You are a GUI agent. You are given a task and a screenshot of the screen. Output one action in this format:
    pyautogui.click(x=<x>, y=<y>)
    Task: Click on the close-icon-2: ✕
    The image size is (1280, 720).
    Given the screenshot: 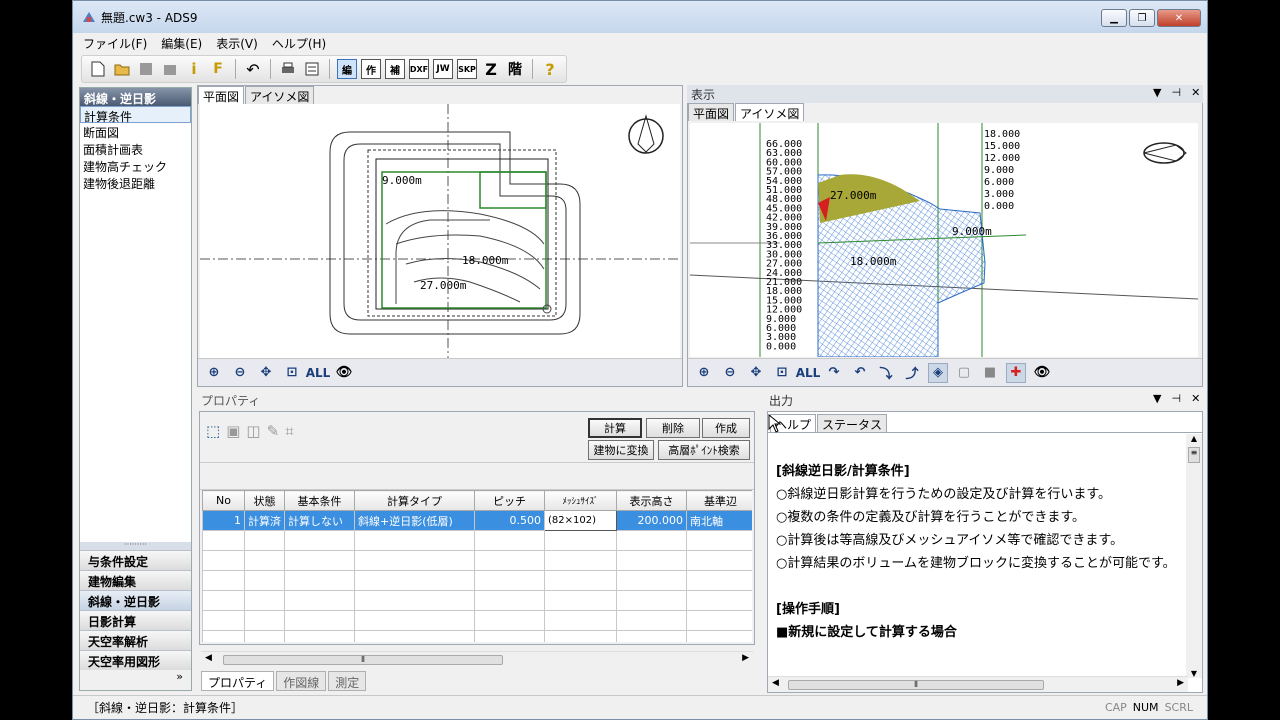 What is the action you would take?
    pyautogui.click(x=1195, y=398)
    